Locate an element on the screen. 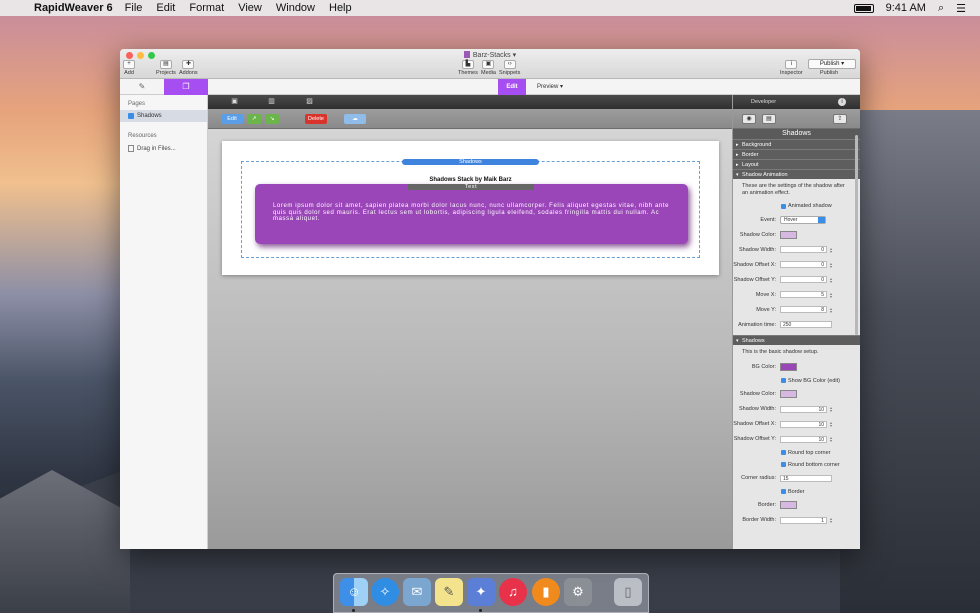 This screenshot has width=980, height=613. section-border: Border is located at coordinates (796, 154).